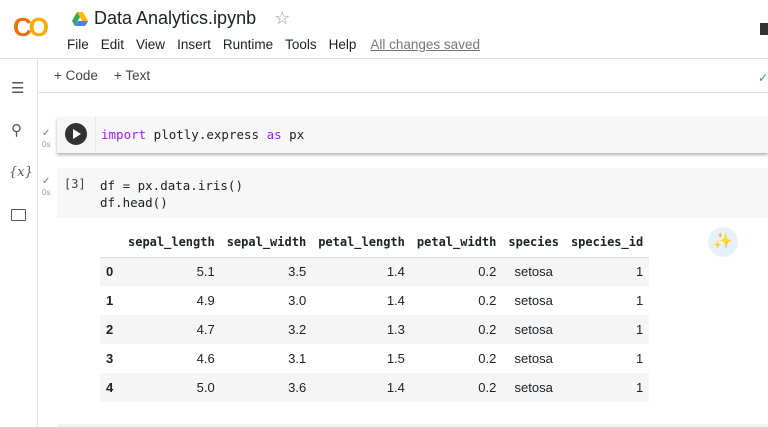 This screenshot has width=768, height=427. What do you see at coordinates (374, 300) in the screenshot?
I see `table-row: 1 4.9 3.0 1.4 0.2 setosa 1` at bounding box center [374, 300].